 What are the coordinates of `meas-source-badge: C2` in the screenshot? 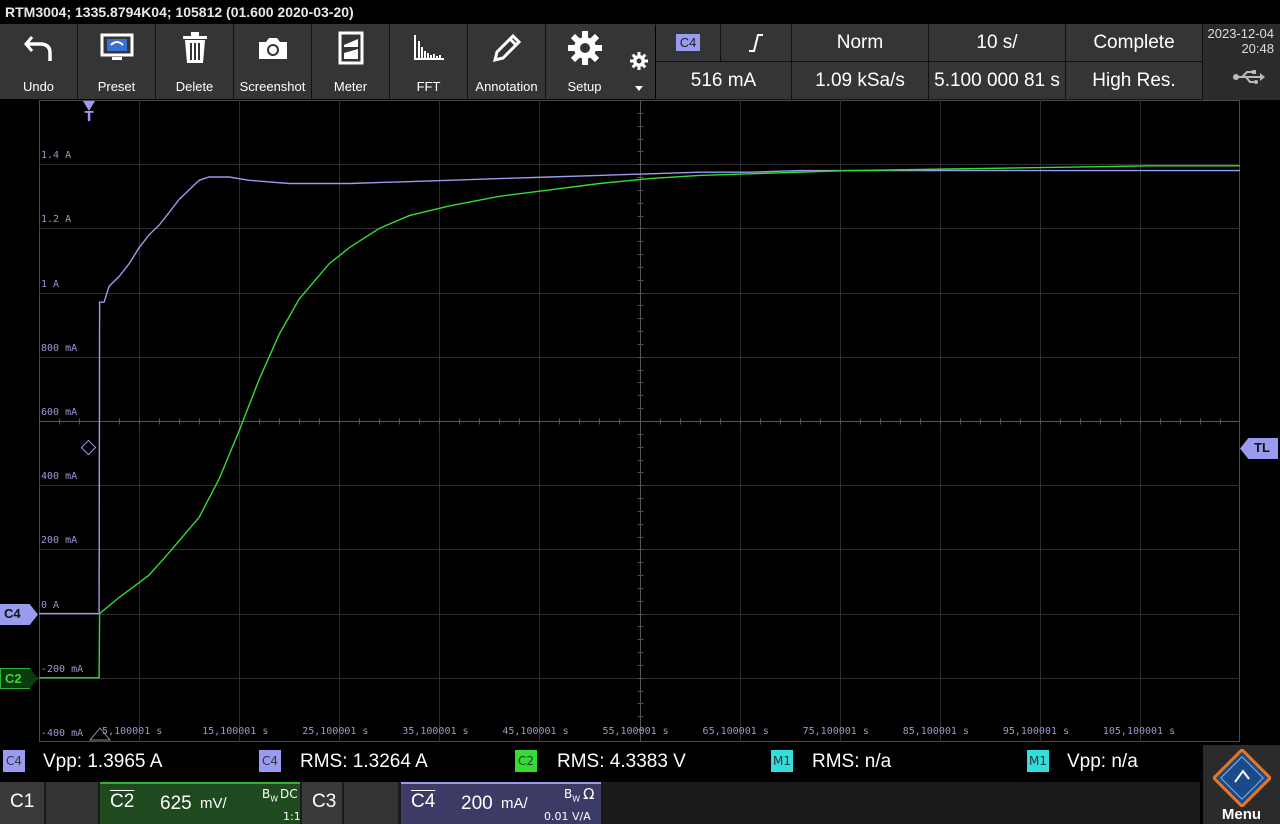 It's located at (526, 761).